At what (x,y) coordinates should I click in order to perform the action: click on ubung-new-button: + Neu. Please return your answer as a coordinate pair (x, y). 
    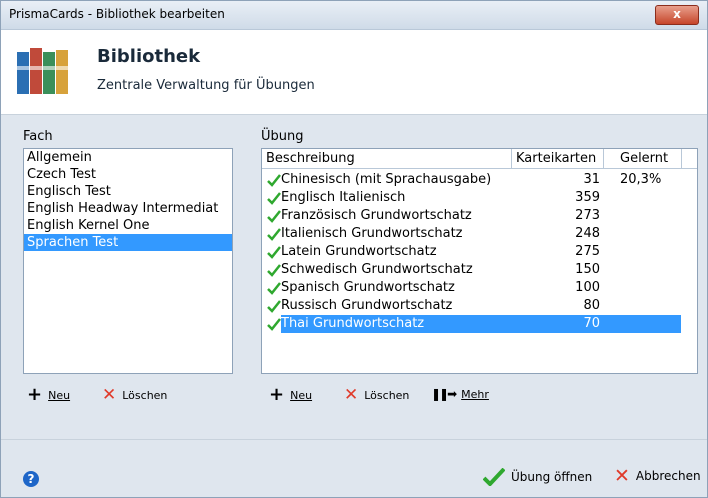
    Looking at the image, I should click on (291, 394).